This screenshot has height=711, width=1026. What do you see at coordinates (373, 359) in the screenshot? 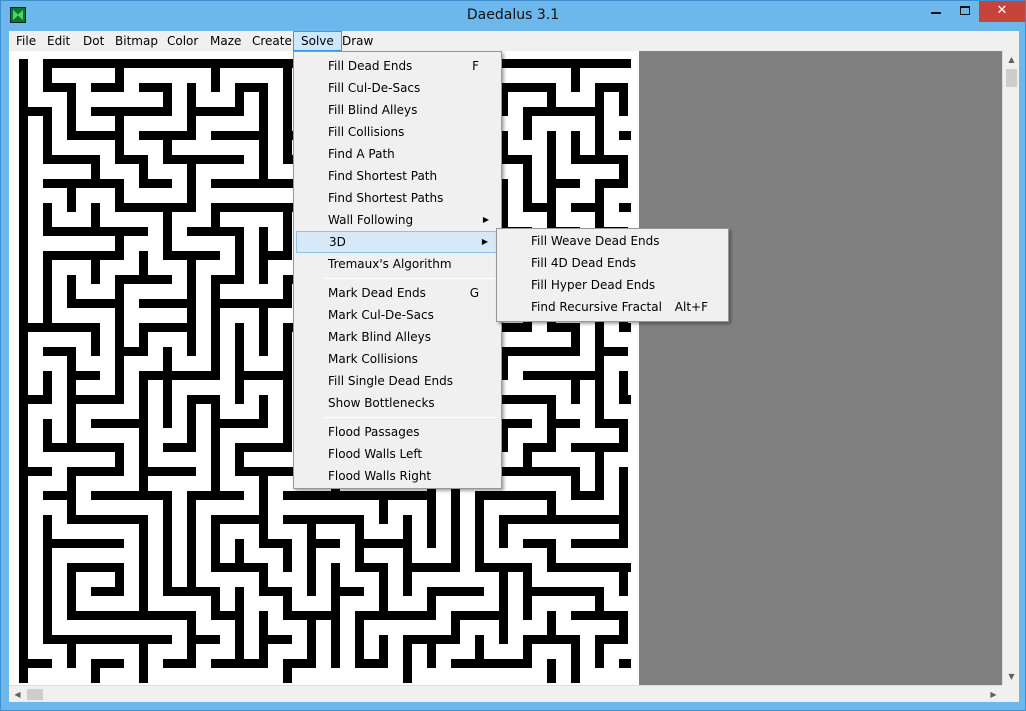
I see `menu-item-label: Mark Collisions` at bounding box center [373, 359].